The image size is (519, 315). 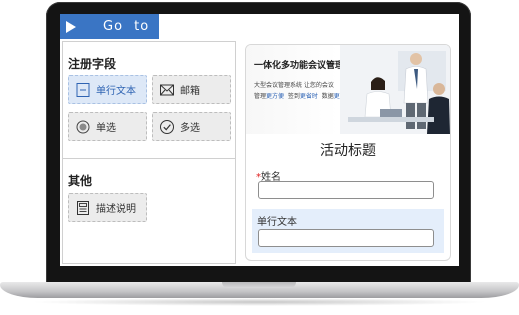 What do you see at coordinates (259, 302) in the screenshot?
I see `laptop-shadow` at bounding box center [259, 302].